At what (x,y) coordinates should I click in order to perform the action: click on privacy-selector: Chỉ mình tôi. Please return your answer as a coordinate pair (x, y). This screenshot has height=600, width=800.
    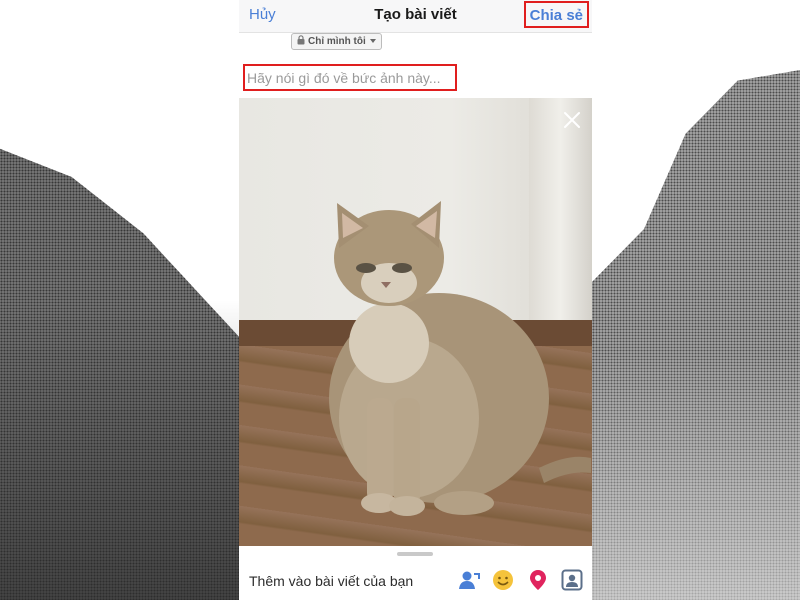
    Looking at the image, I should click on (336, 41).